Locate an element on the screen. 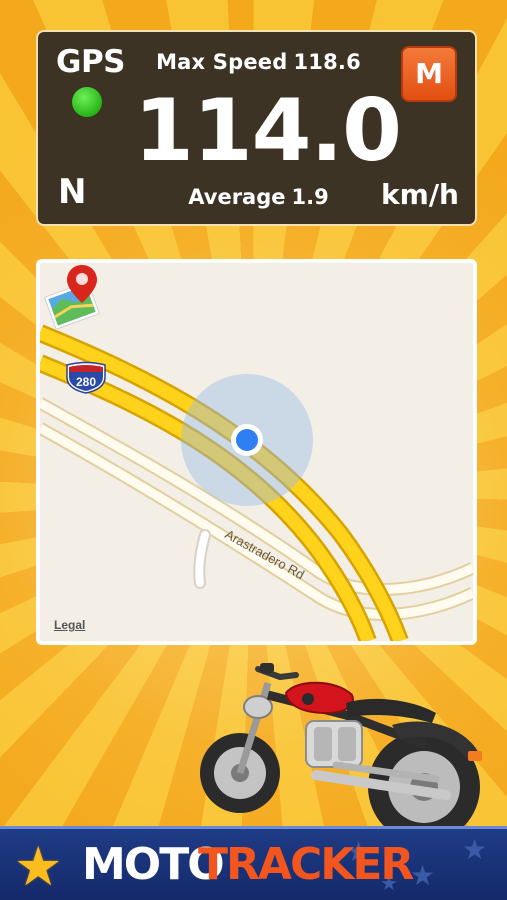 Image resolution: width=507 pixels, height=900 pixels. brand-name-tracker: TRACKER is located at coordinates (306, 864).